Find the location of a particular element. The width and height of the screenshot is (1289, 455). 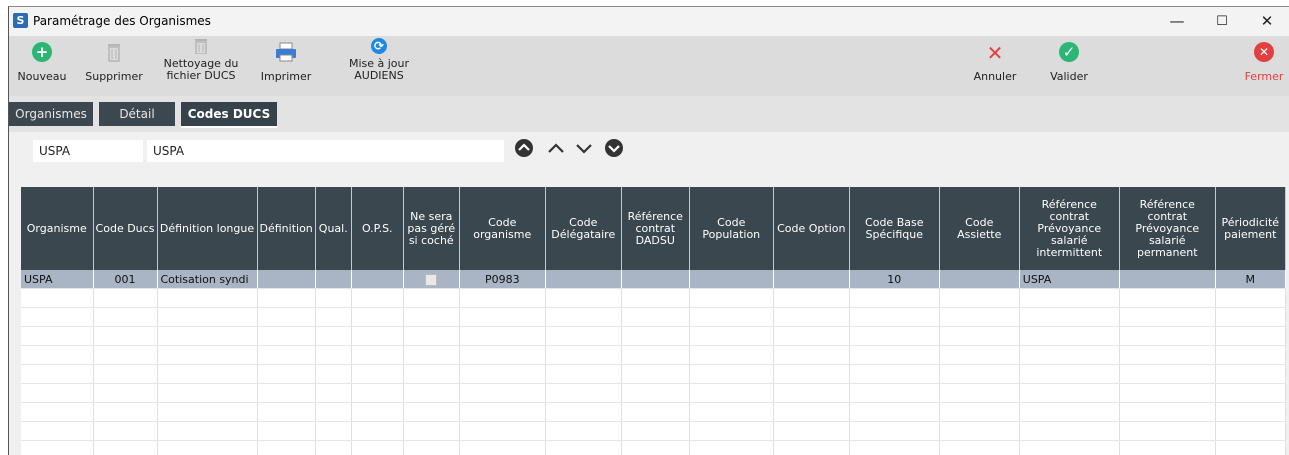

column-header: Code Population is located at coordinates (731, 228).